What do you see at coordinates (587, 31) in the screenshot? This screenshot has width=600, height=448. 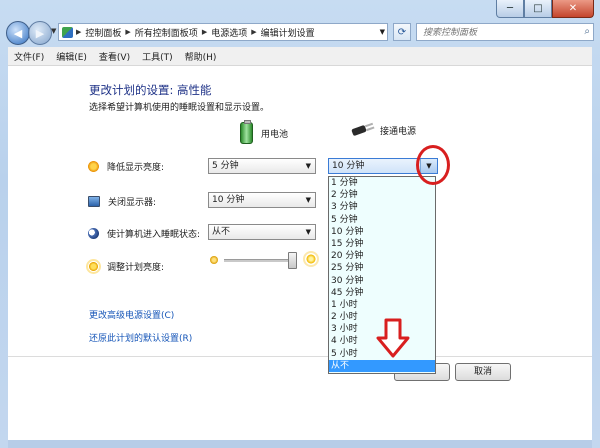 I see `search-icon: ⌕` at bounding box center [587, 31].